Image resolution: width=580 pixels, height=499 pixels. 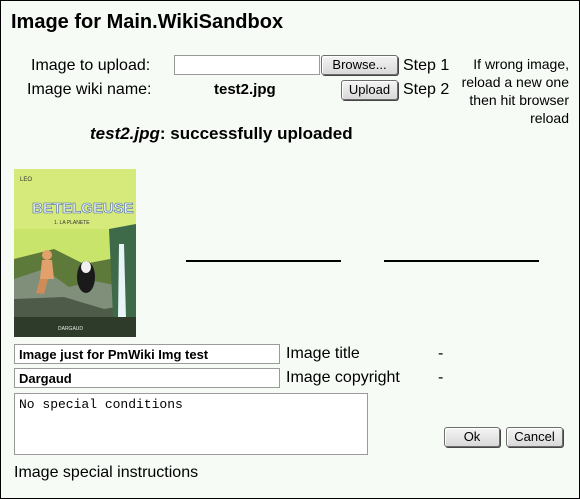 I want to click on page-title: Image for Main.WikiSandbox, so click(x=147, y=22).